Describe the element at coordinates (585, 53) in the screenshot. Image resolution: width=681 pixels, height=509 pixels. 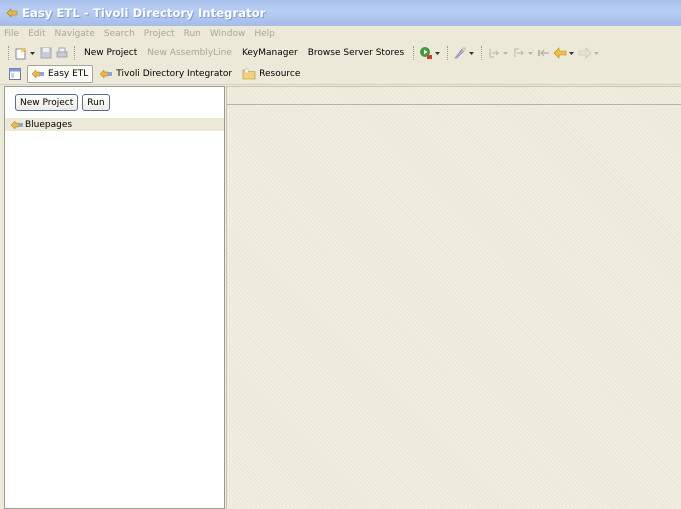
I see `forward-icon` at that location.